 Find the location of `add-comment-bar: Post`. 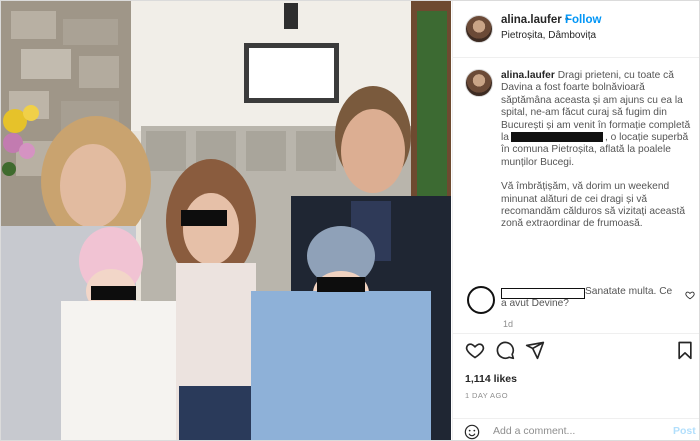

add-comment-bar: Post is located at coordinates (576, 429).